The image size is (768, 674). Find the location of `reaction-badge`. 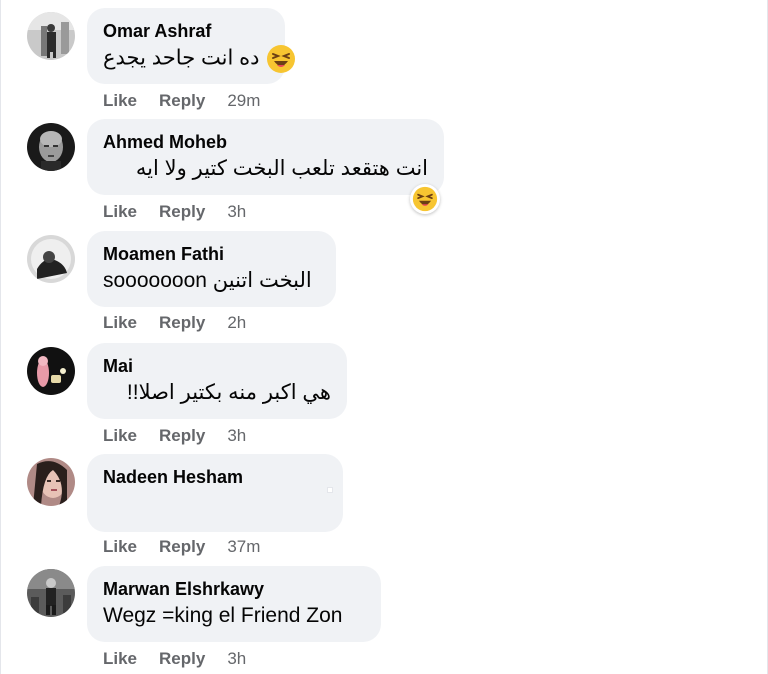

reaction-badge is located at coordinates (425, 199).